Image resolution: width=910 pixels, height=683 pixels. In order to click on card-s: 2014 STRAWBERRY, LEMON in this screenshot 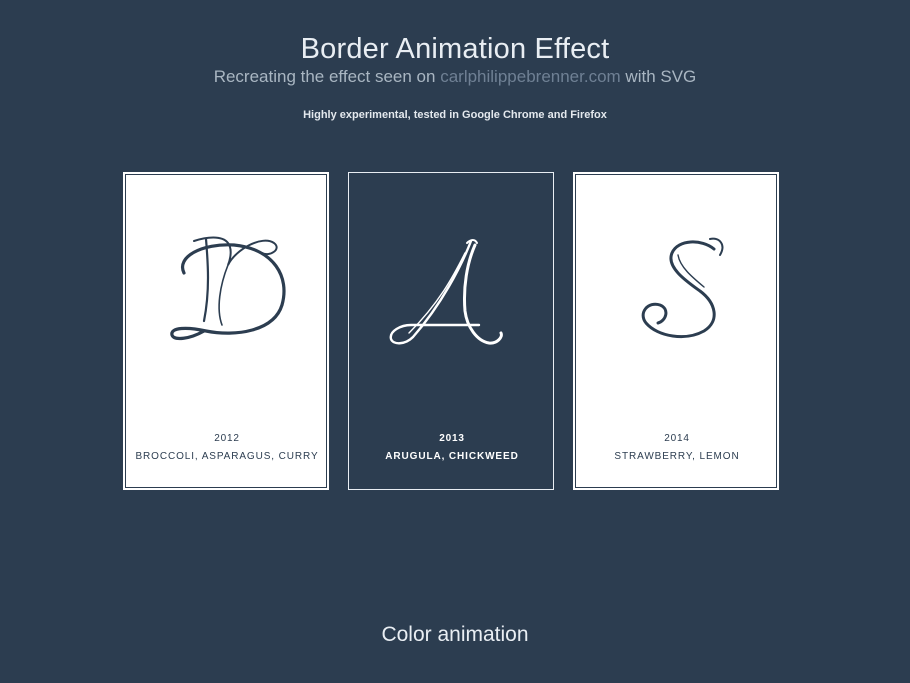, I will do `click(676, 331)`.